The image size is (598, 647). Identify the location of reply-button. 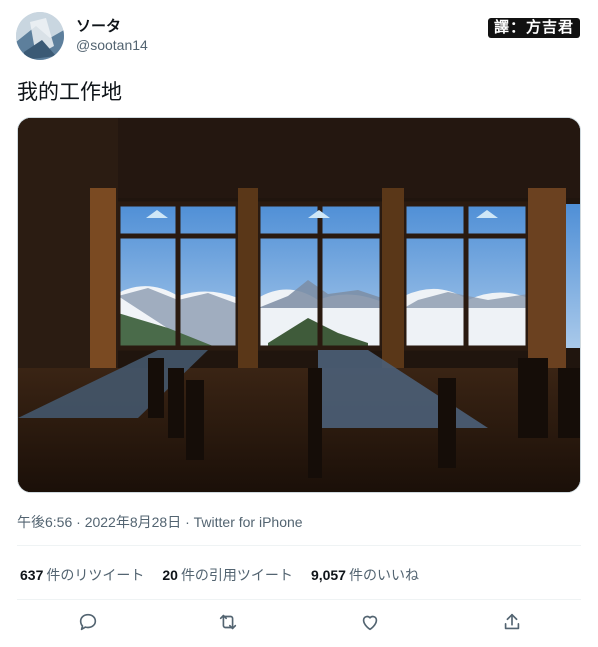
(89, 623).